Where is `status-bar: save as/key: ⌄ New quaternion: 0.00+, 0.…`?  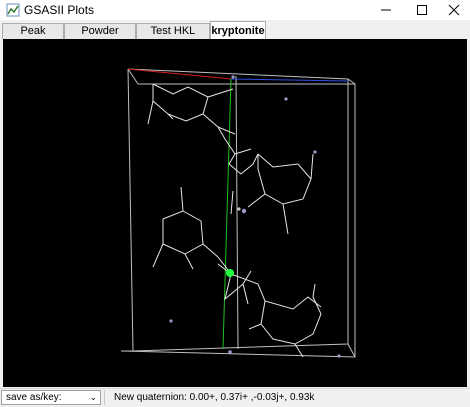 status-bar: save as/key: ⌄ New quaternion: 0.00+, 0.… is located at coordinates (235, 397).